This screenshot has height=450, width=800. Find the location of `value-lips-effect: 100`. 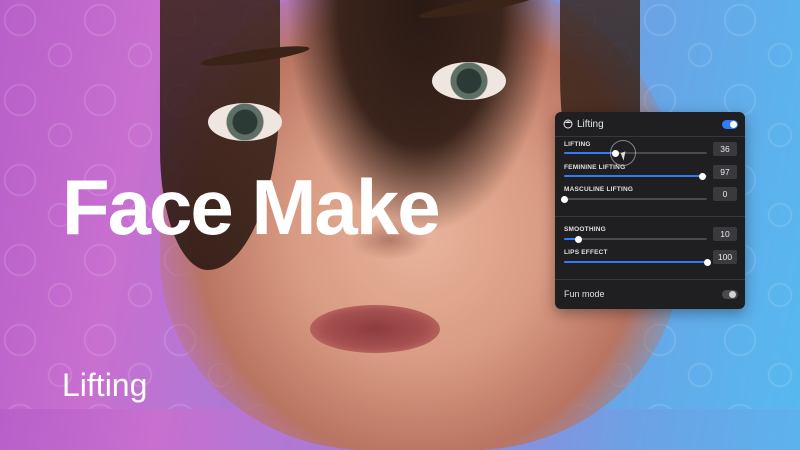

value-lips-effect: 100 is located at coordinates (725, 257).